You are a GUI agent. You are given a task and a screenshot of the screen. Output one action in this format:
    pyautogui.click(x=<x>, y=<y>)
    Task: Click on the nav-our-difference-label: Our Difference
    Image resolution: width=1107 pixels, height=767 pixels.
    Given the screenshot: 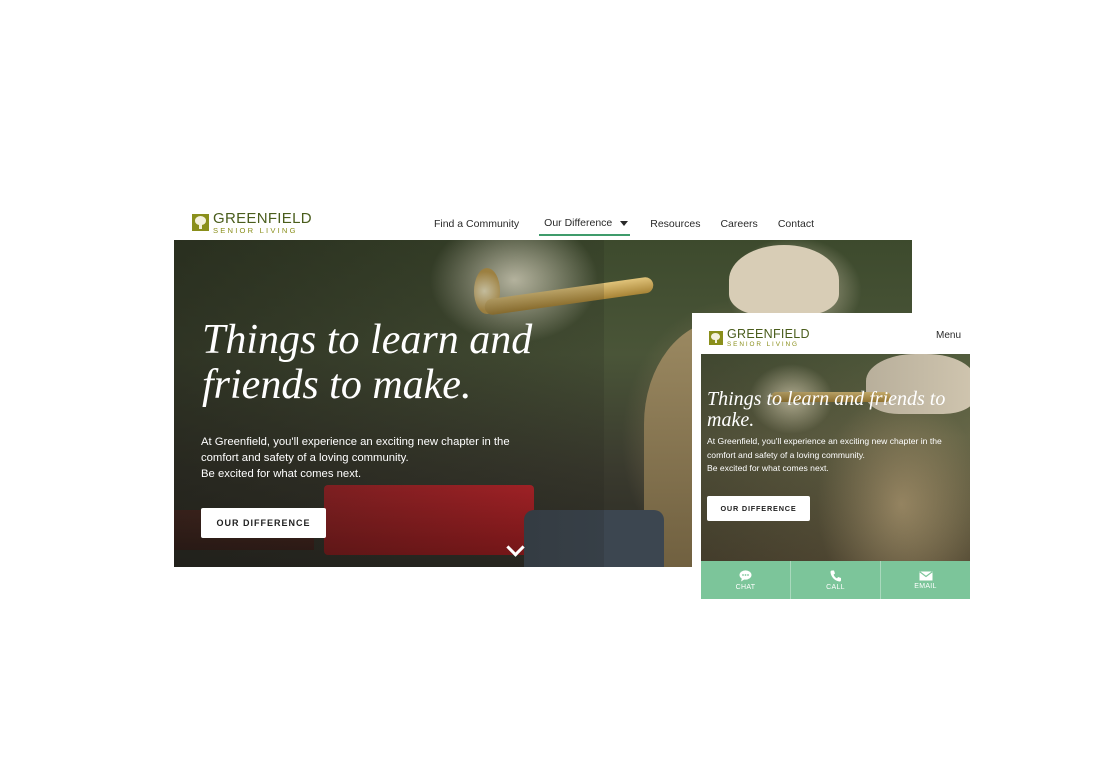 What is the action you would take?
    pyautogui.click(x=578, y=223)
    